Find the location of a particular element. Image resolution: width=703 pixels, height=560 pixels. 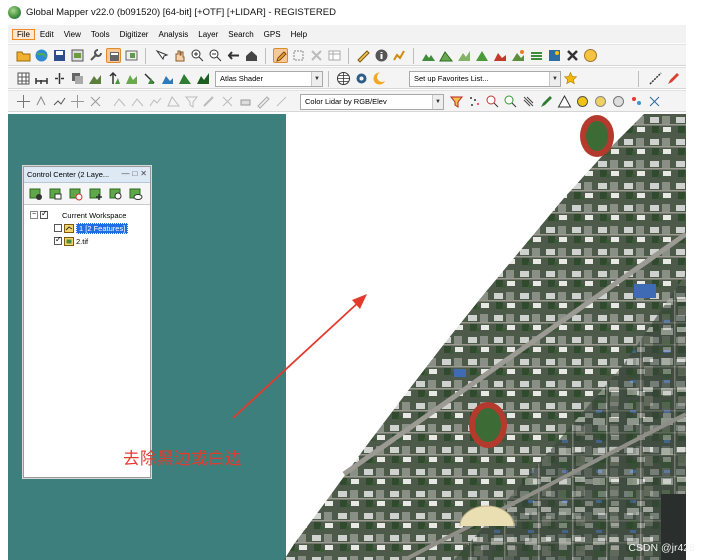

menu-view: View is located at coordinates (72, 34).